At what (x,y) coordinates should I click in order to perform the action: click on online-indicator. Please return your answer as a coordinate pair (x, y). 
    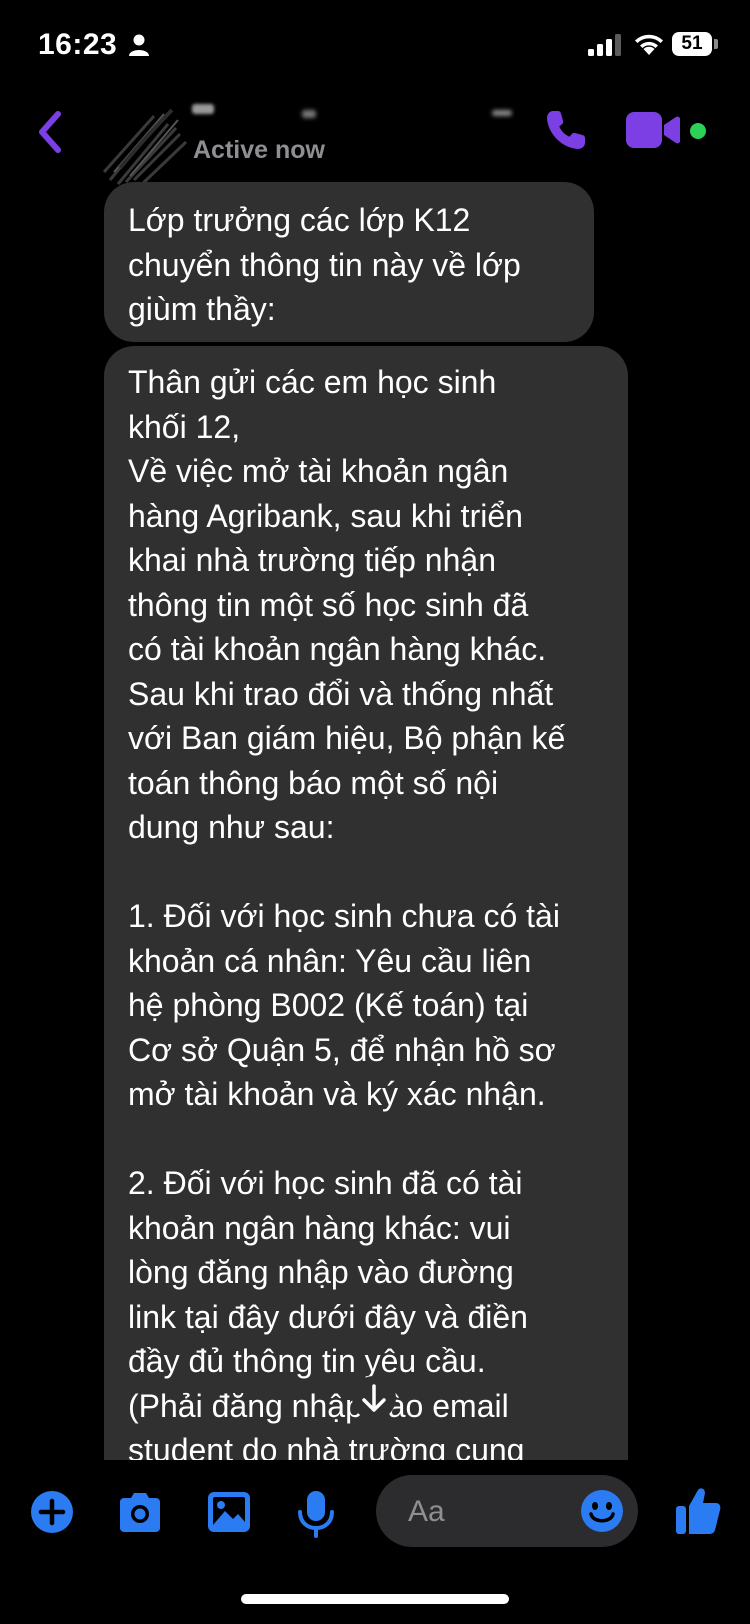
    Looking at the image, I should click on (698, 131).